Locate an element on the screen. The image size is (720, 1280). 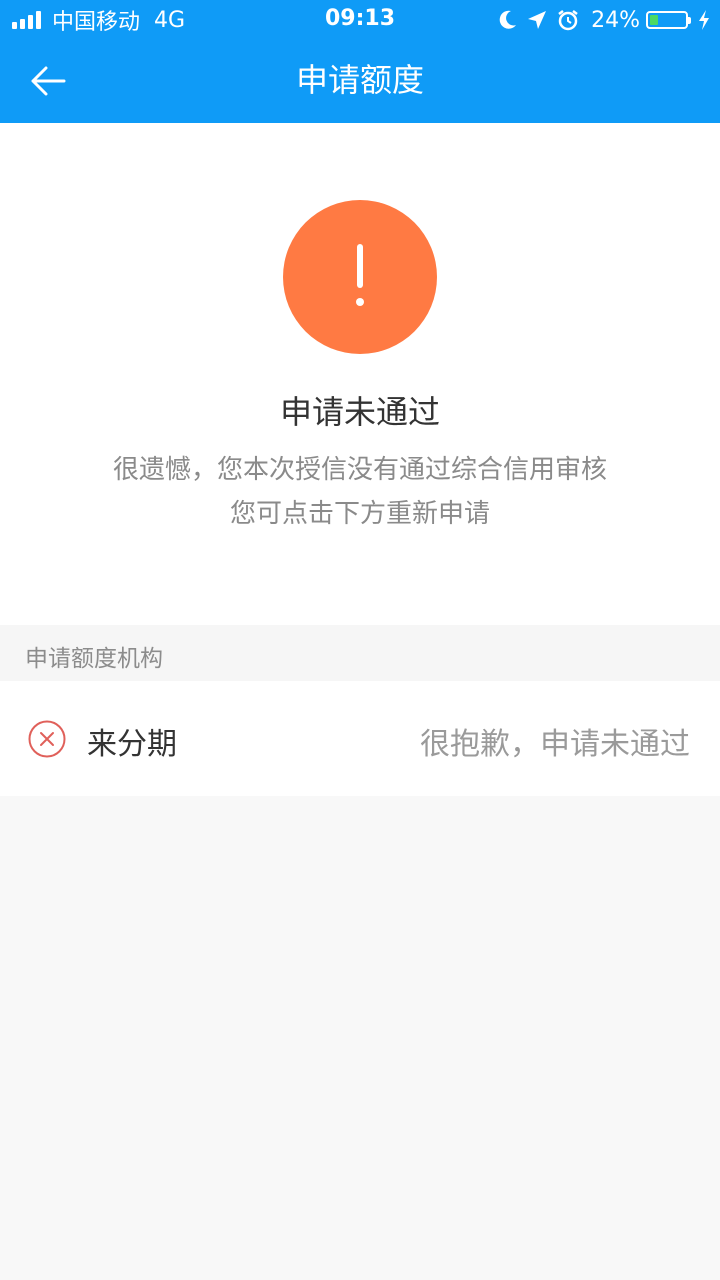
battery-percent: 24% is located at coordinates (615, 20).